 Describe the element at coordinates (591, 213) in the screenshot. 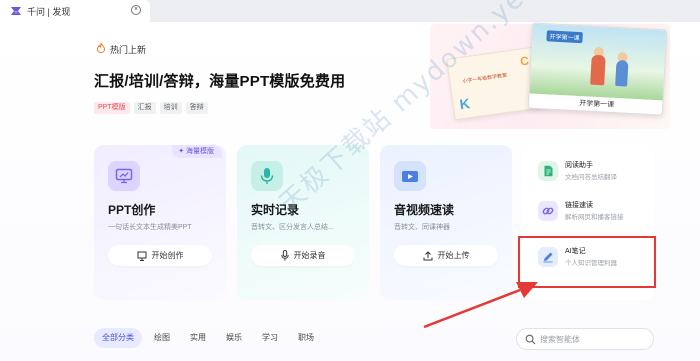

I see `tool-link-speedread: 链接速读 解析网页和播客链接` at that location.